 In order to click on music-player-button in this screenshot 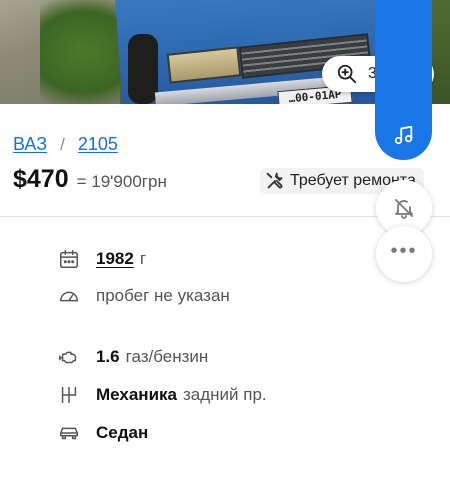, I will do `click(403, 80)`.